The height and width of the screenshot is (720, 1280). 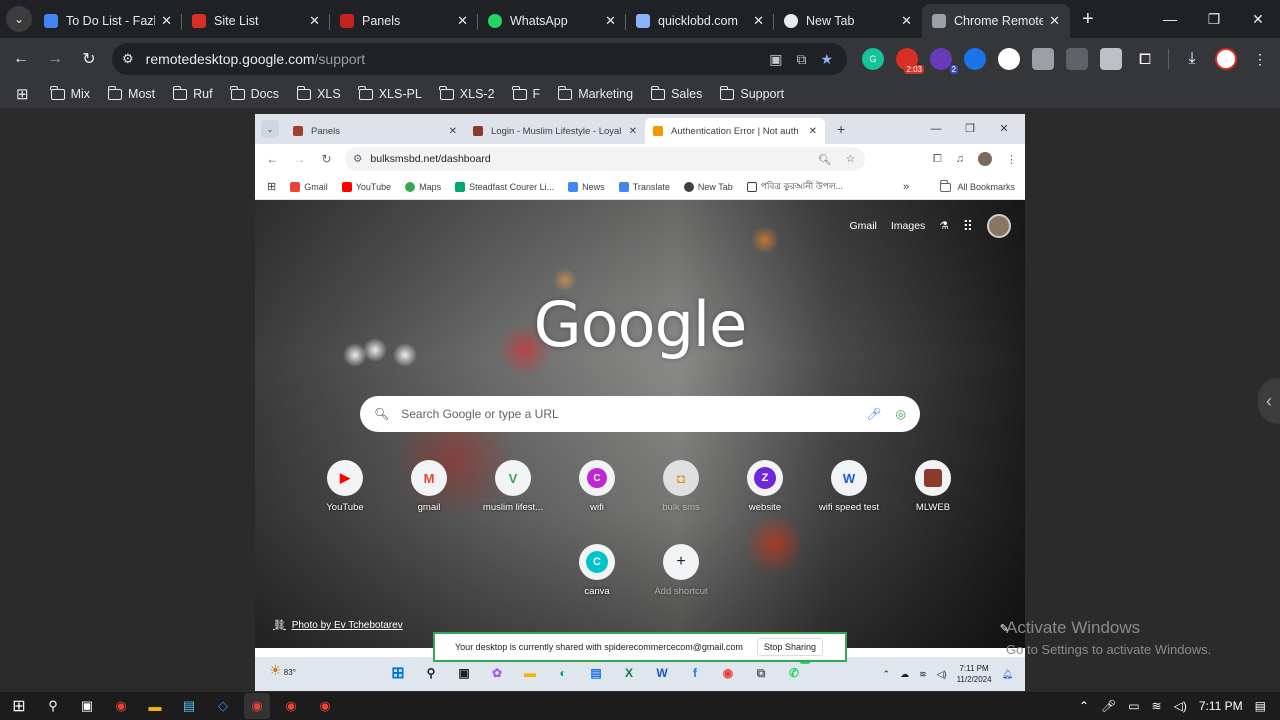 What do you see at coordinates (318, 93) in the screenshot?
I see `bookmark-folder: XLS` at bounding box center [318, 93].